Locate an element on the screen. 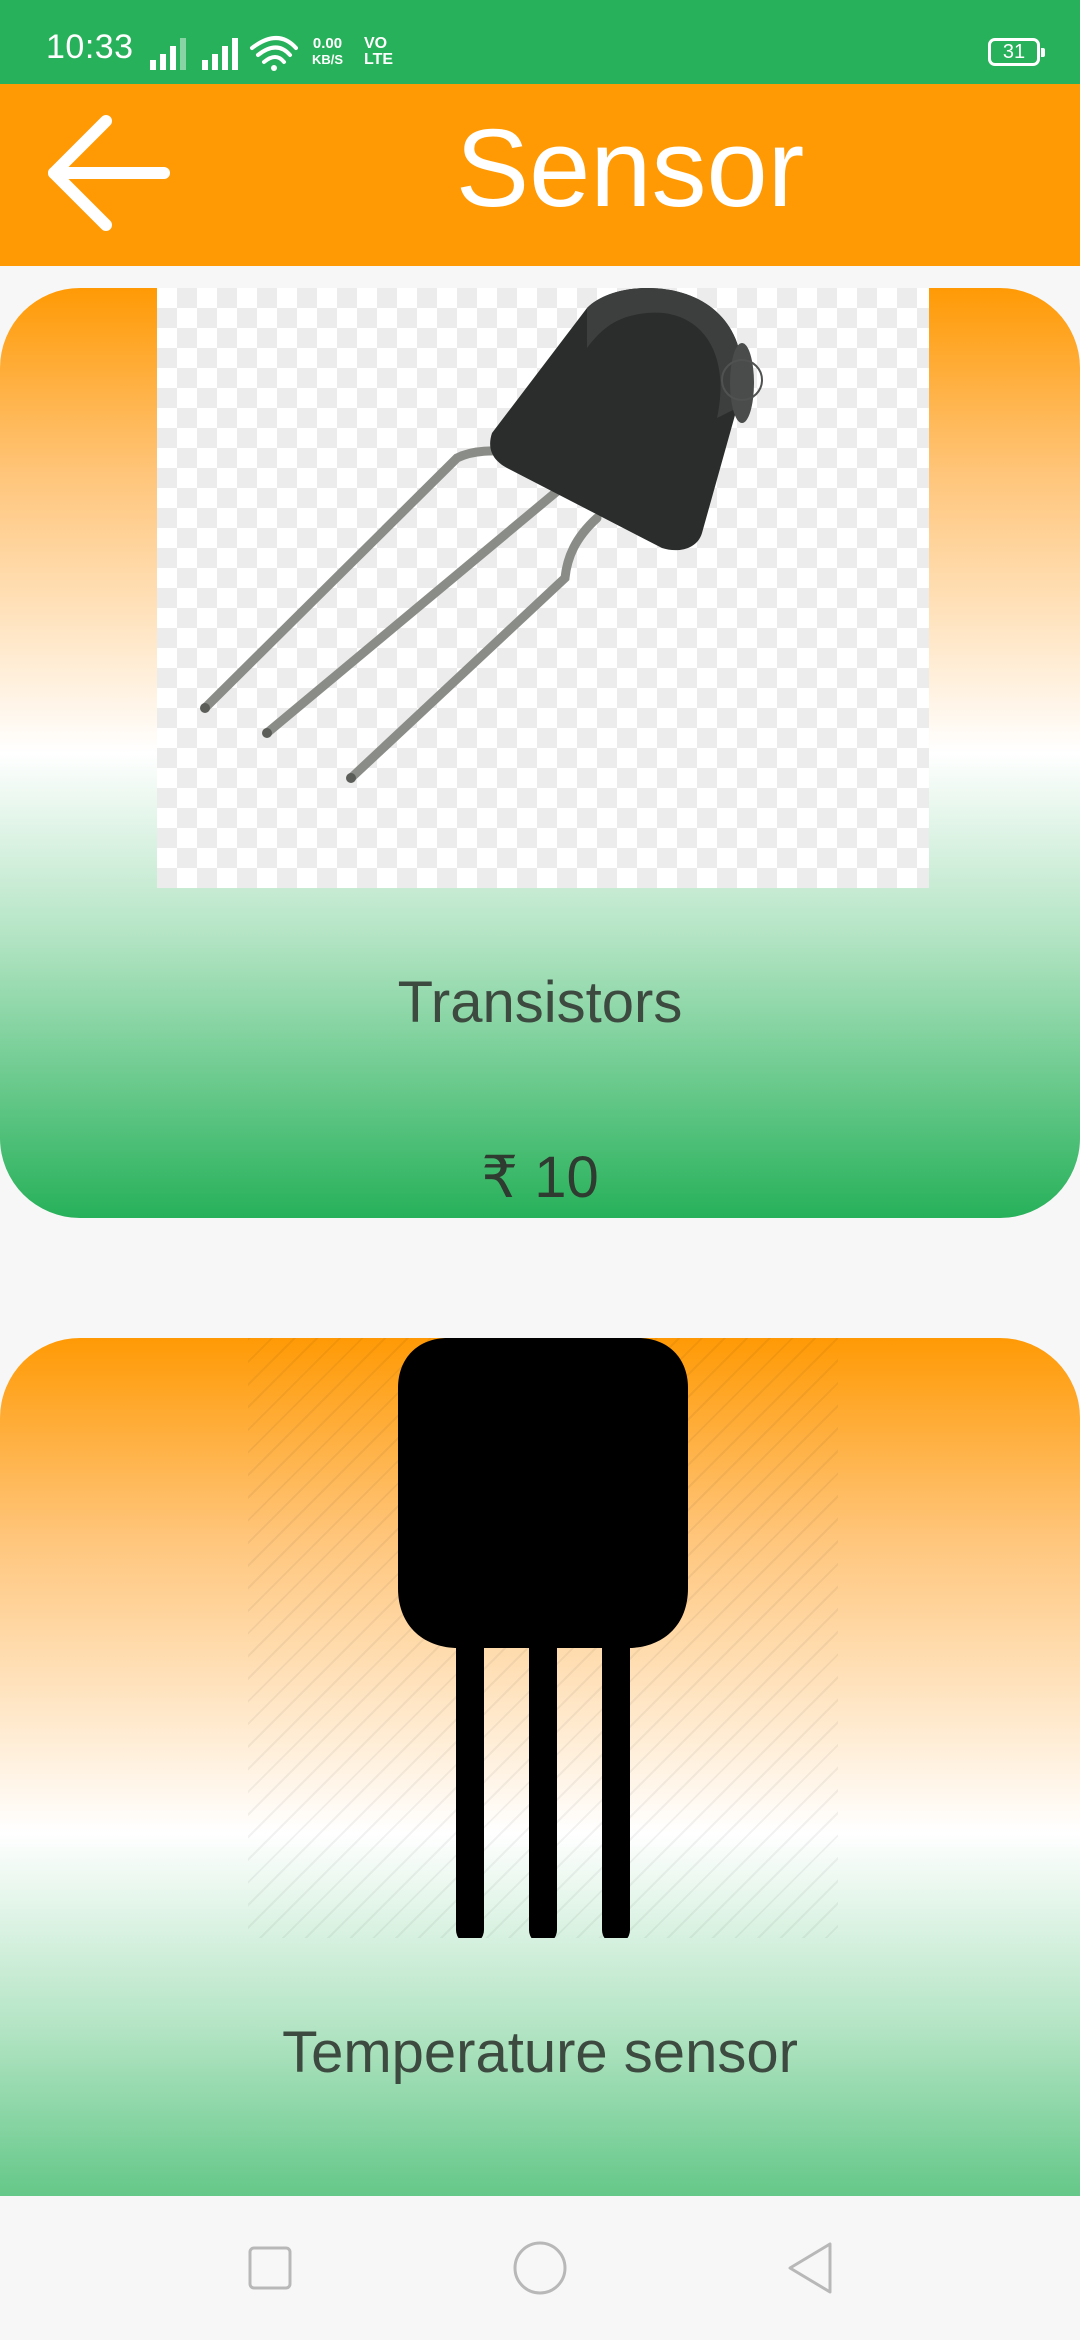 This screenshot has width=1080, height=2340. temperature-sensor-icon is located at coordinates (543, 1641).